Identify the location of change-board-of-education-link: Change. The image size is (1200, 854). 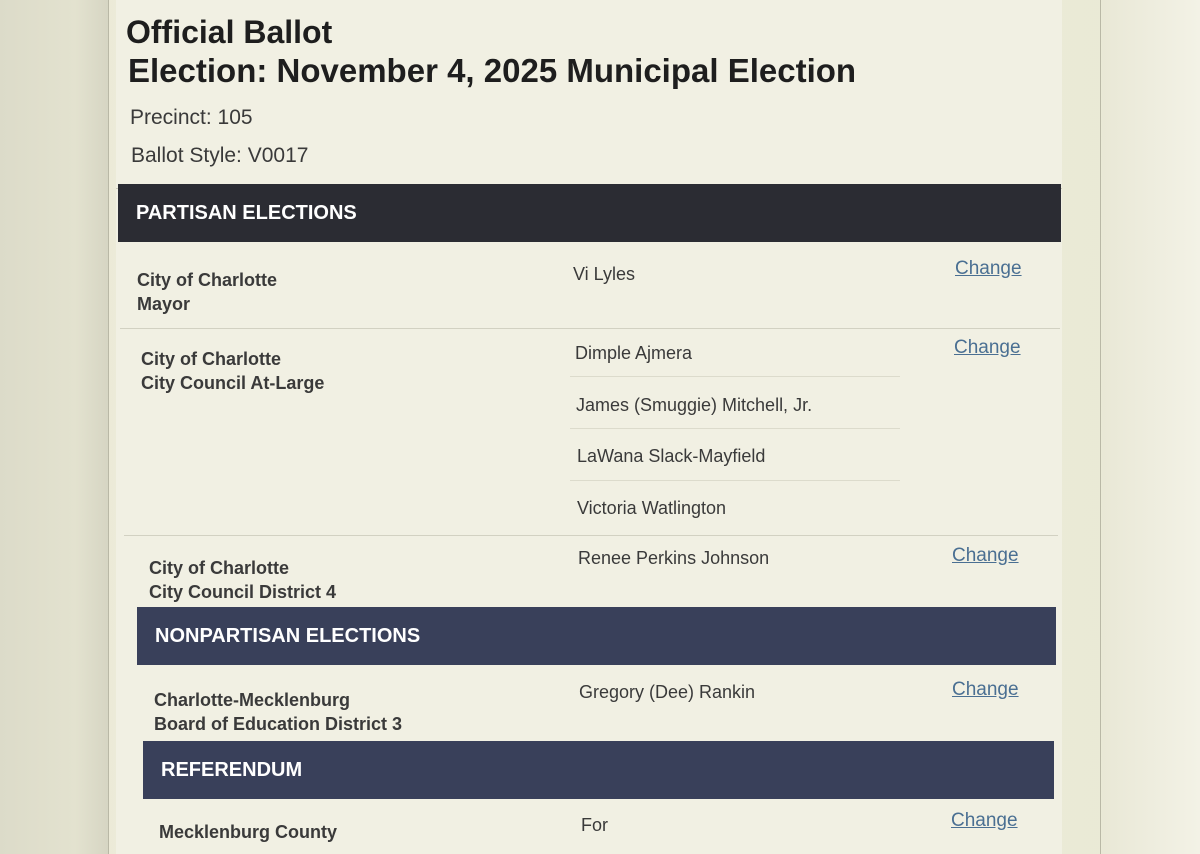
(985, 690).